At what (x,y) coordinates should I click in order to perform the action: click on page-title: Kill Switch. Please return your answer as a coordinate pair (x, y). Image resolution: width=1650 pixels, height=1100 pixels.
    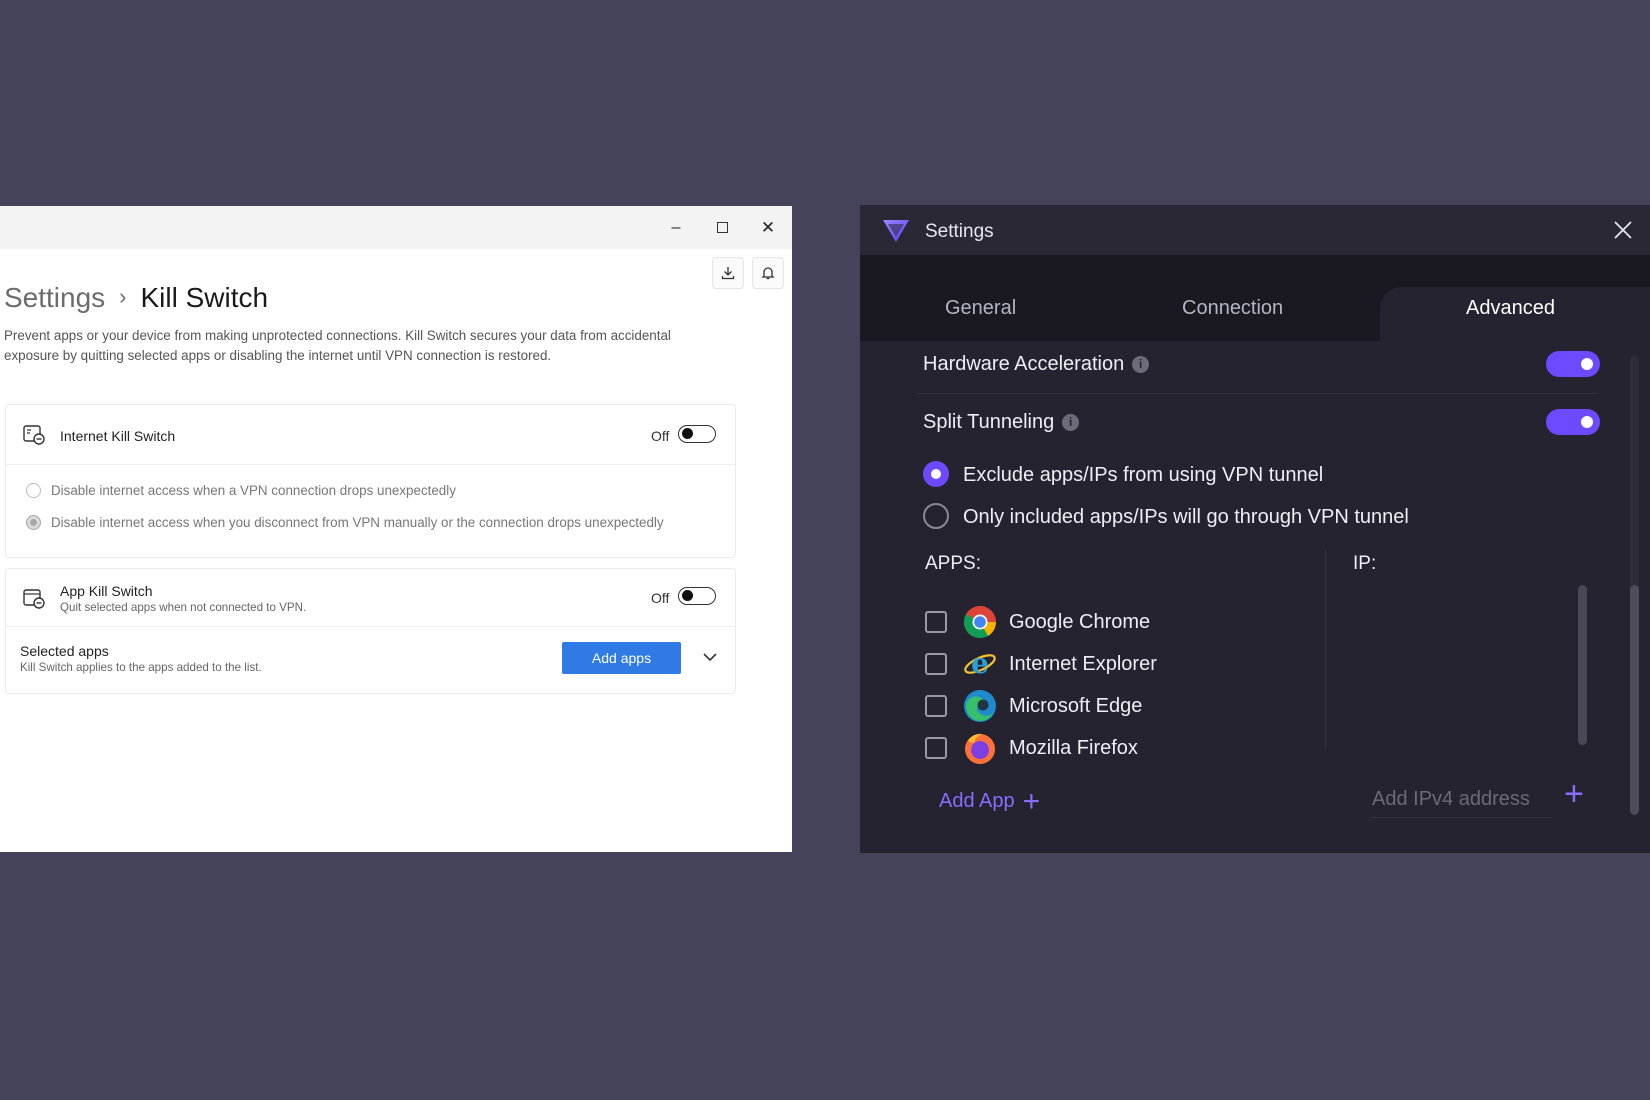
    Looking at the image, I should click on (204, 297).